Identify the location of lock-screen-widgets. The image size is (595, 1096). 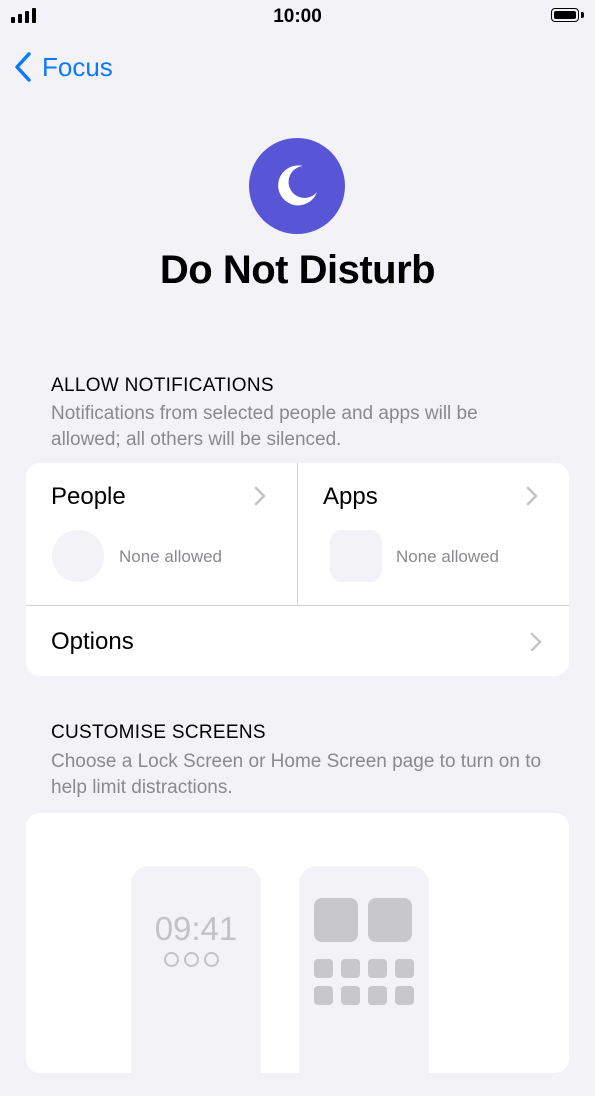
(191, 959).